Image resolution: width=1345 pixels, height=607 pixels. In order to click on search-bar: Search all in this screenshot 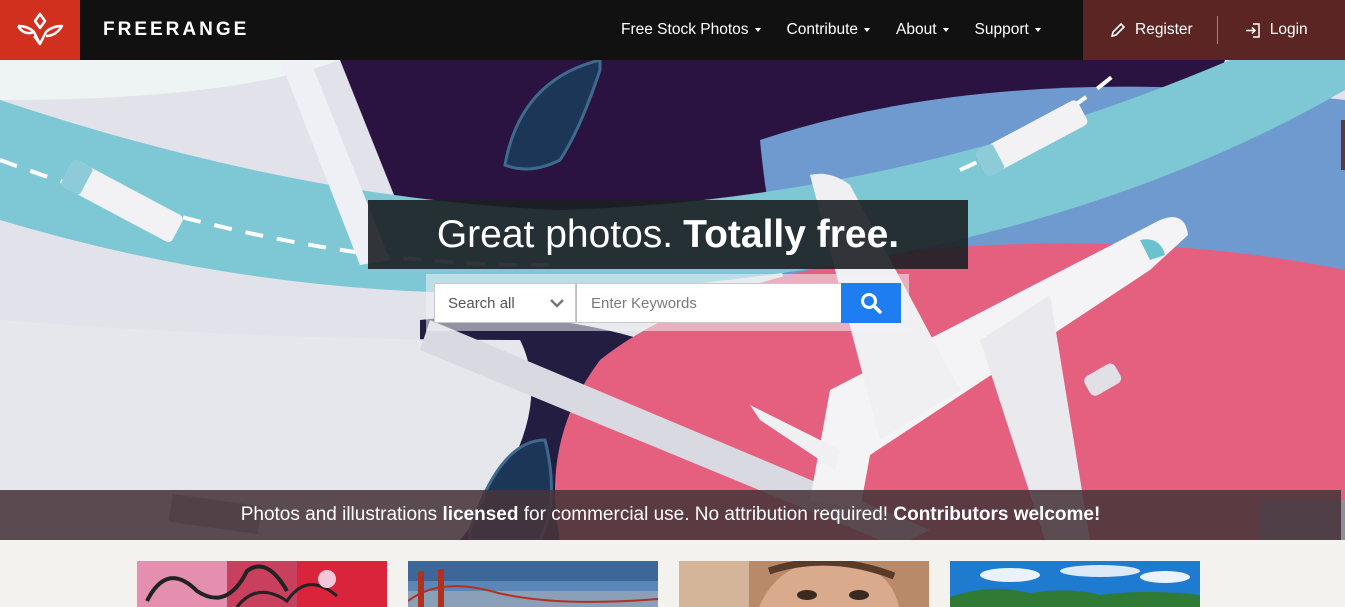, I will do `click(667, 302)`.